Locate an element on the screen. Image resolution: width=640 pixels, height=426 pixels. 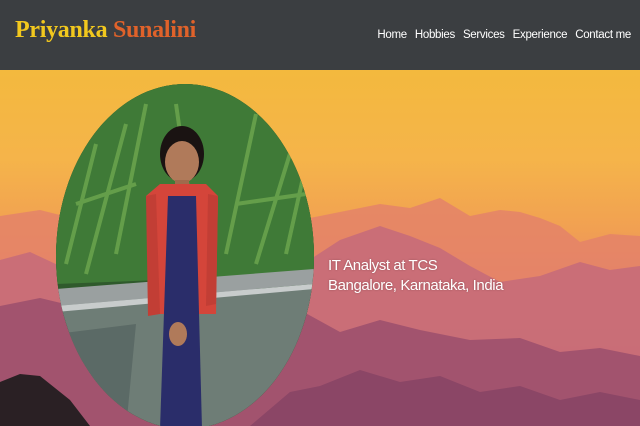
job-title: IT Analyst at TCS is located at coordinates (383, 265).